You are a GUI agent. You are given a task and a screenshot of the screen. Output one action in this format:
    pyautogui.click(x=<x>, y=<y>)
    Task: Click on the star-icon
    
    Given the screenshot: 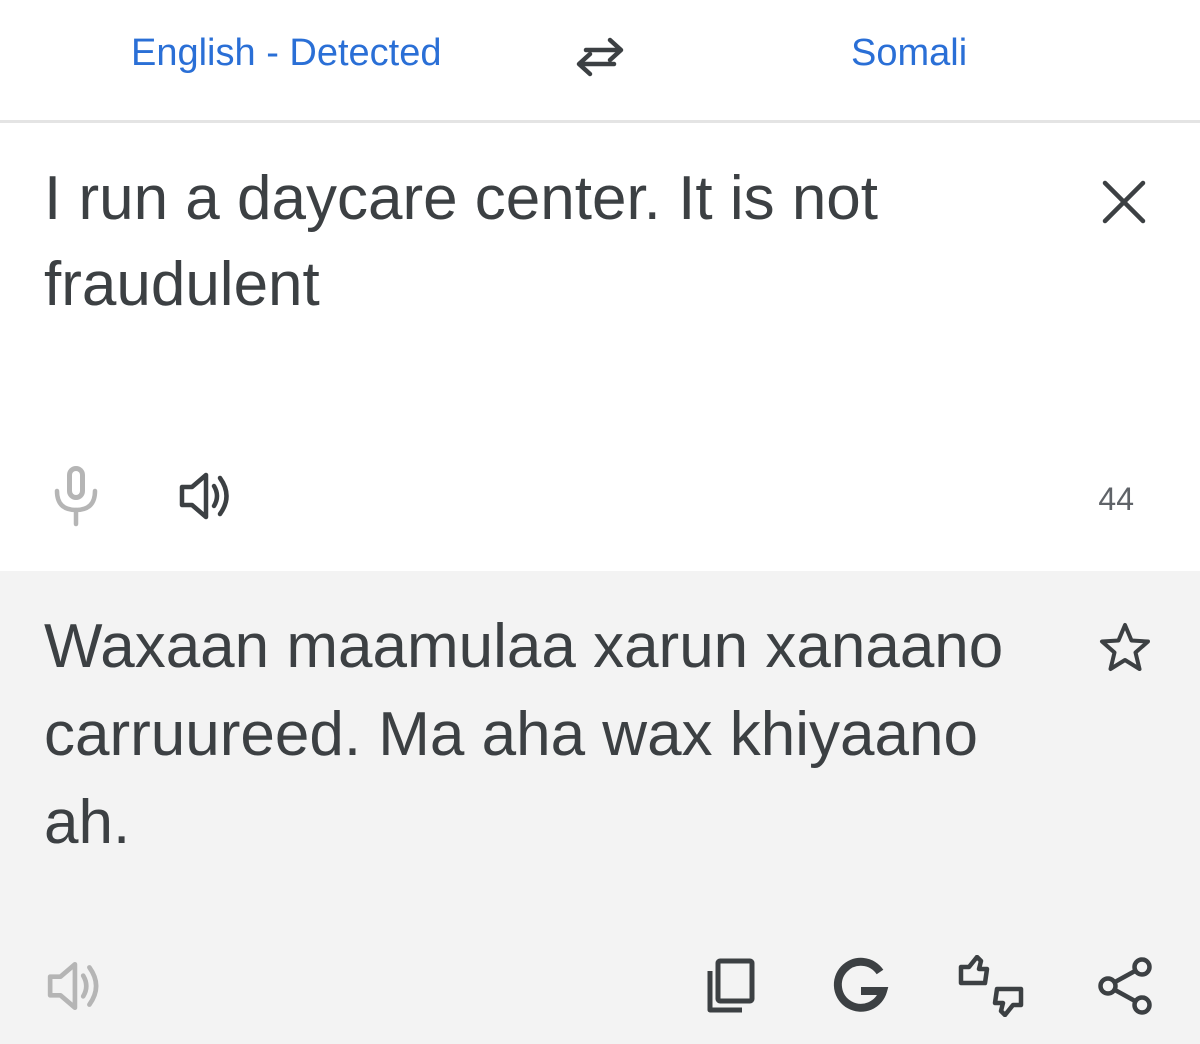 What is the action you would take?
    pyautogui.click(x=1125, y=647)
    